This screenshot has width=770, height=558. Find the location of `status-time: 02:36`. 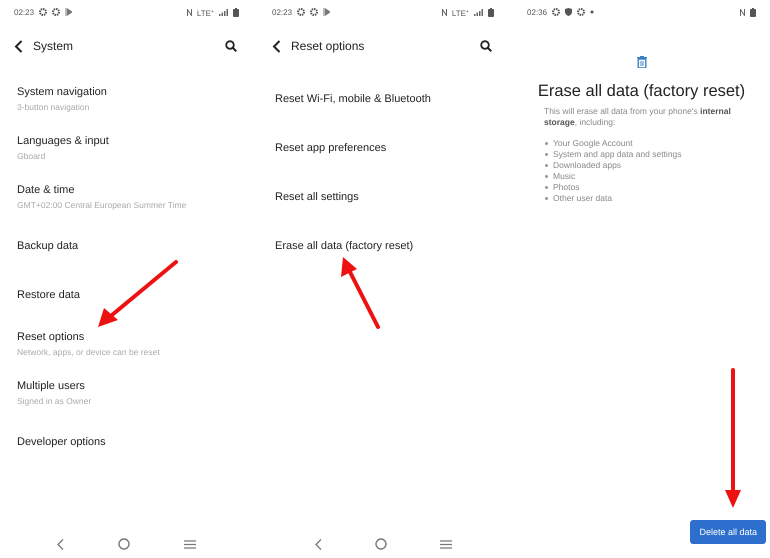

status-time: 02:36 is located at coordinates (537, 12).